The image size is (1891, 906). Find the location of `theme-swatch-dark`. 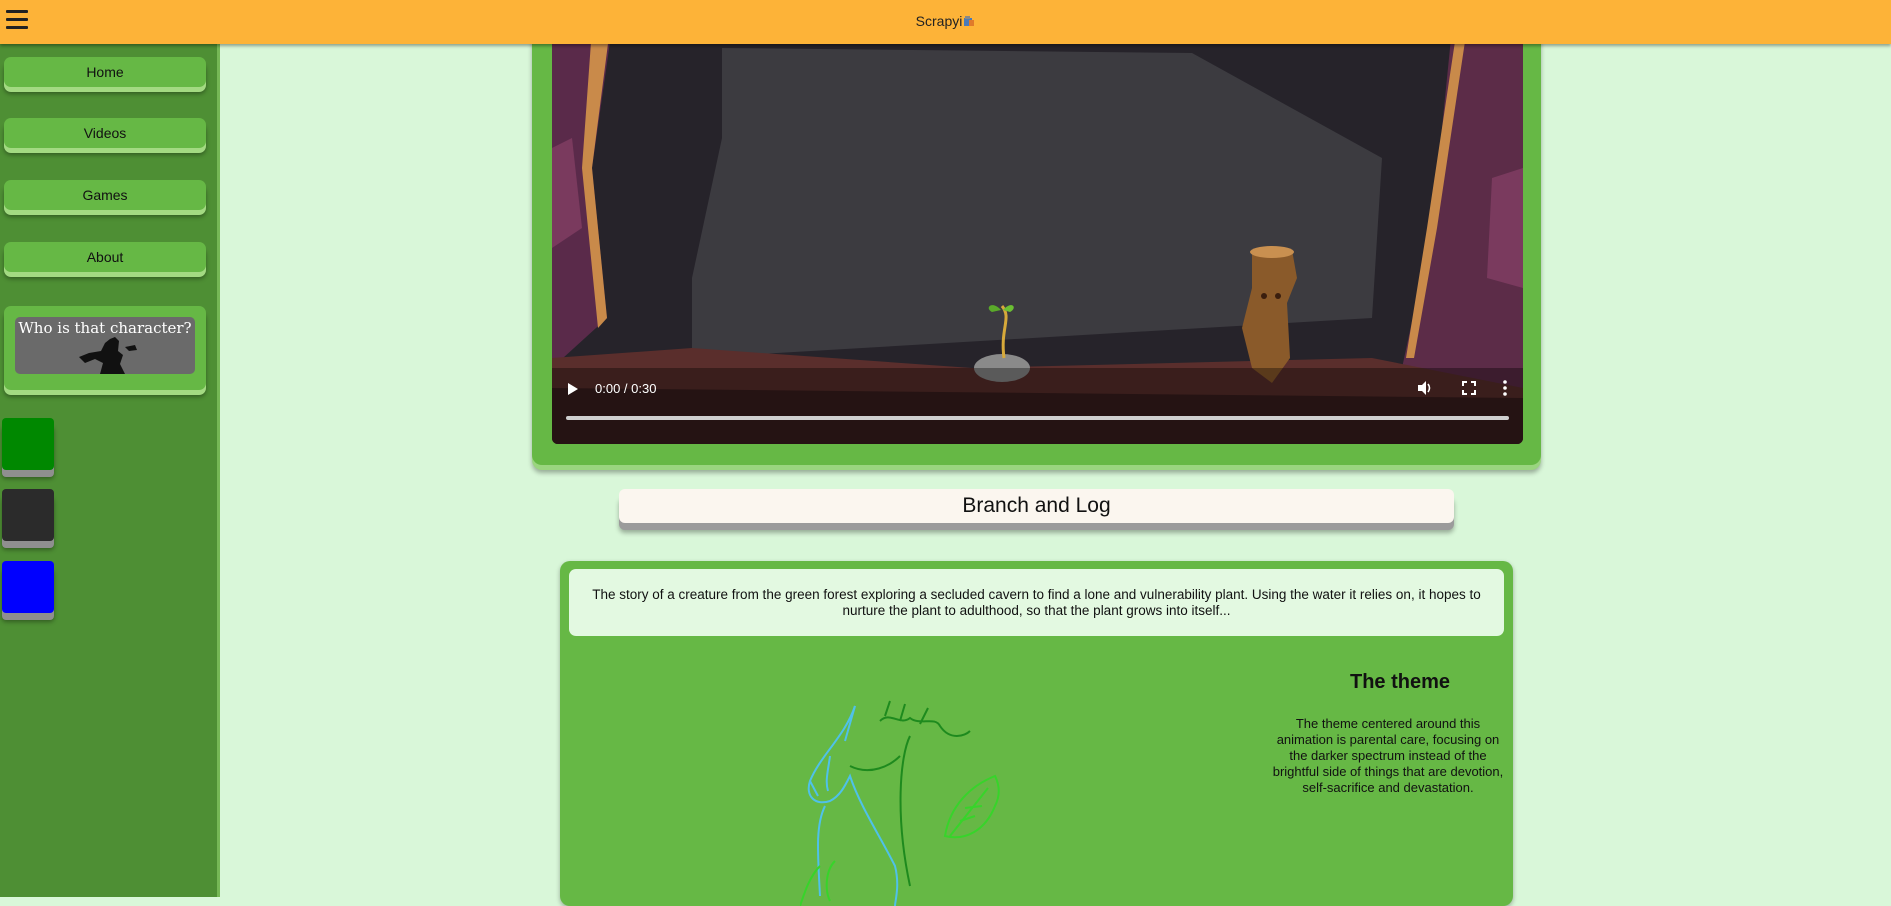

theme-swatch-dark is located at coordinates (28, 515).